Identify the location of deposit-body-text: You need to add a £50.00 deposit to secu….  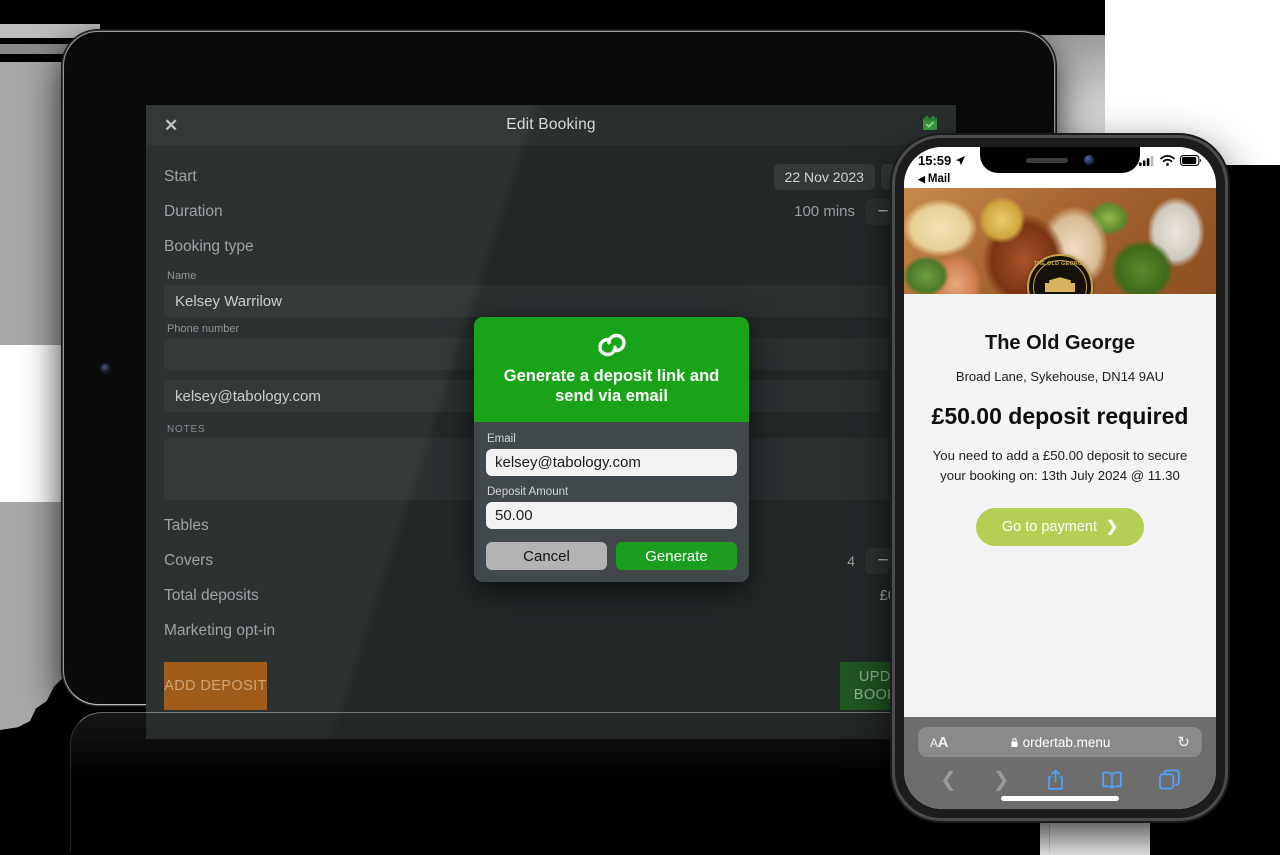
(1060, 465).